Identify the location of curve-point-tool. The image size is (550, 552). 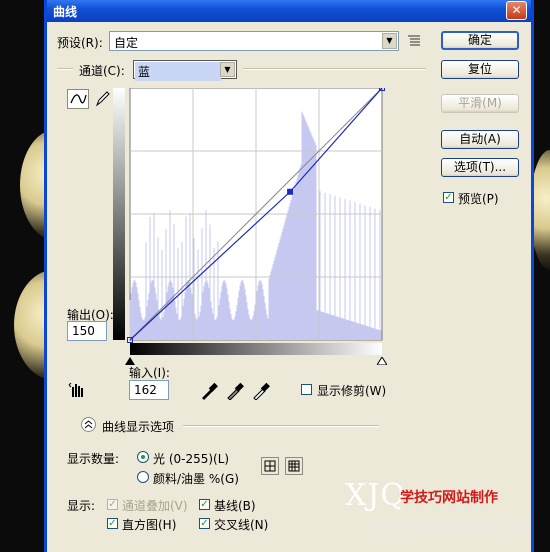
(78, 99).